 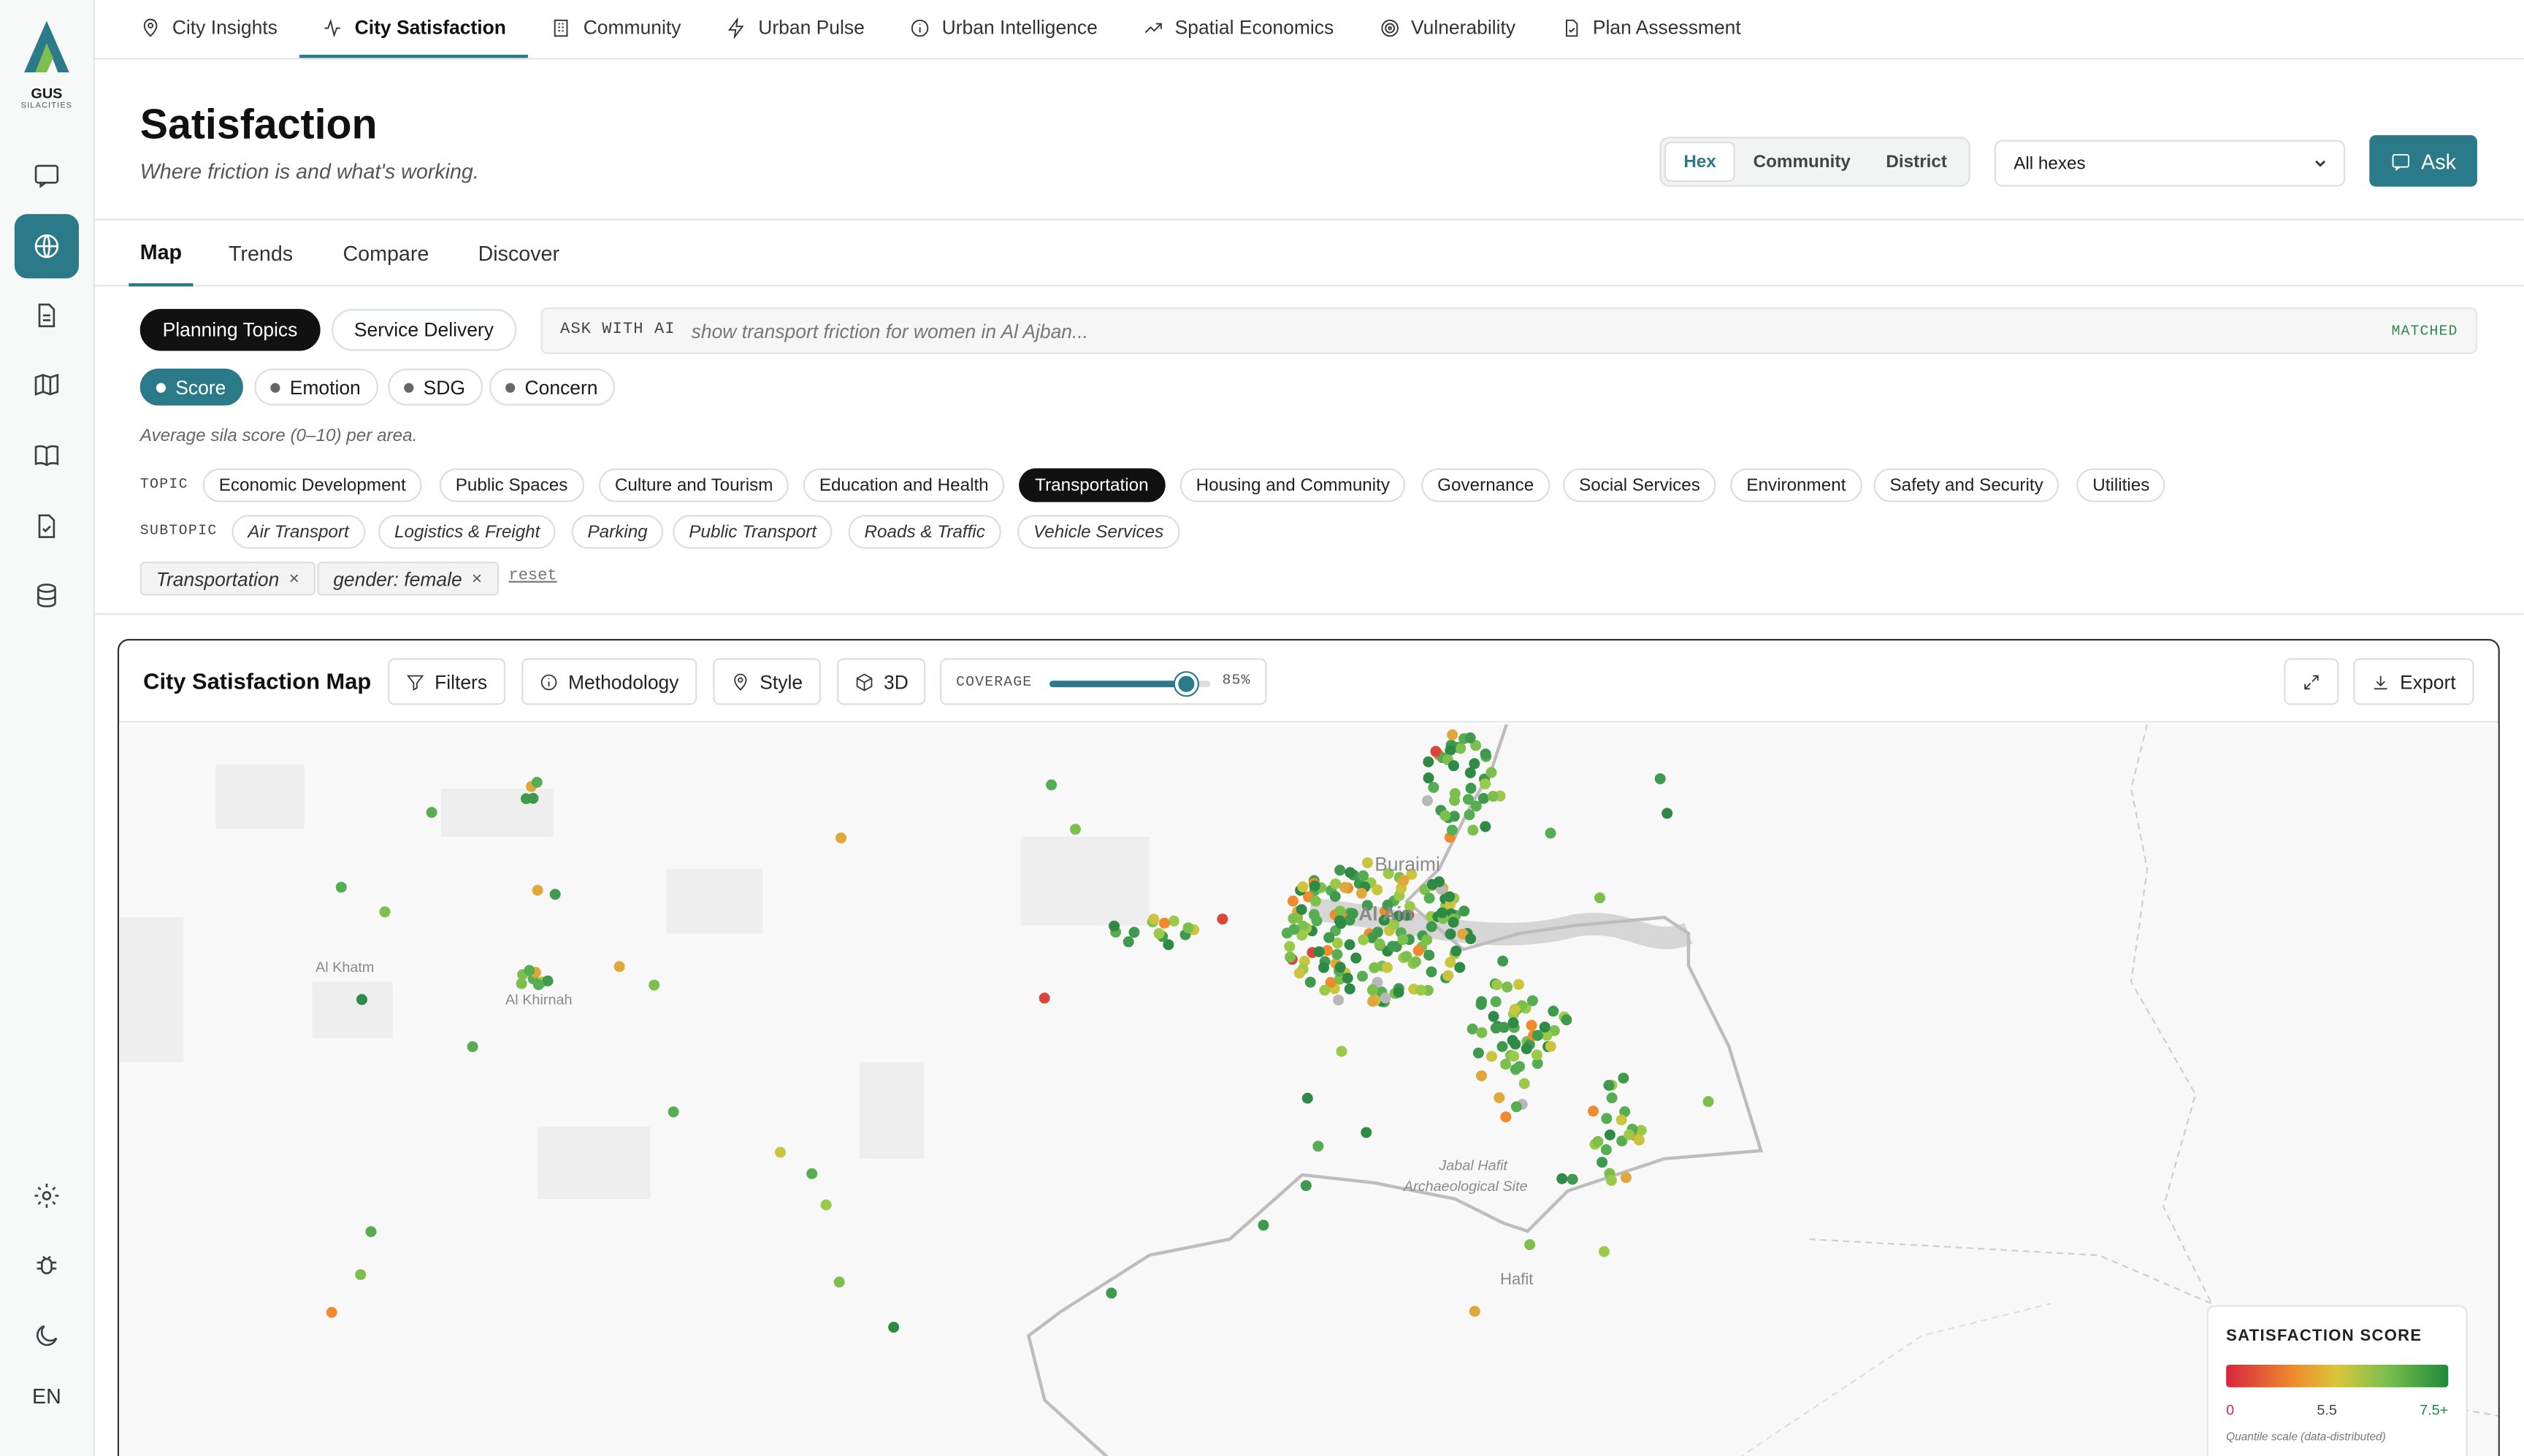 I want to click on nav-urban-pulse: Urban Pulse, so click(x=795, y=29).